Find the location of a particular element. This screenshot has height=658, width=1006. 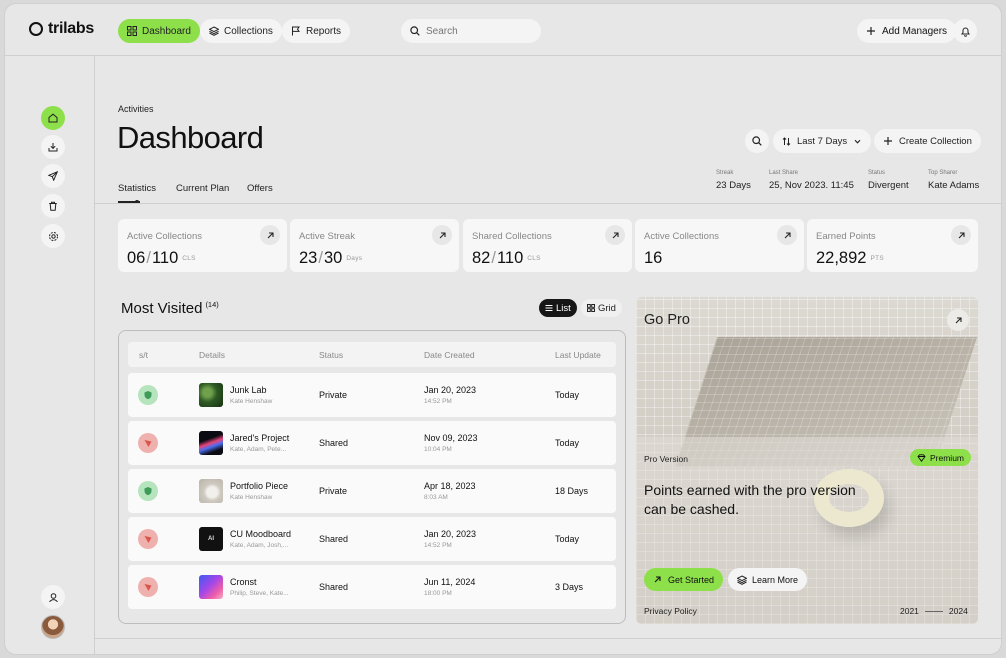

sidebar-trash is located at coordinates (53, 206).